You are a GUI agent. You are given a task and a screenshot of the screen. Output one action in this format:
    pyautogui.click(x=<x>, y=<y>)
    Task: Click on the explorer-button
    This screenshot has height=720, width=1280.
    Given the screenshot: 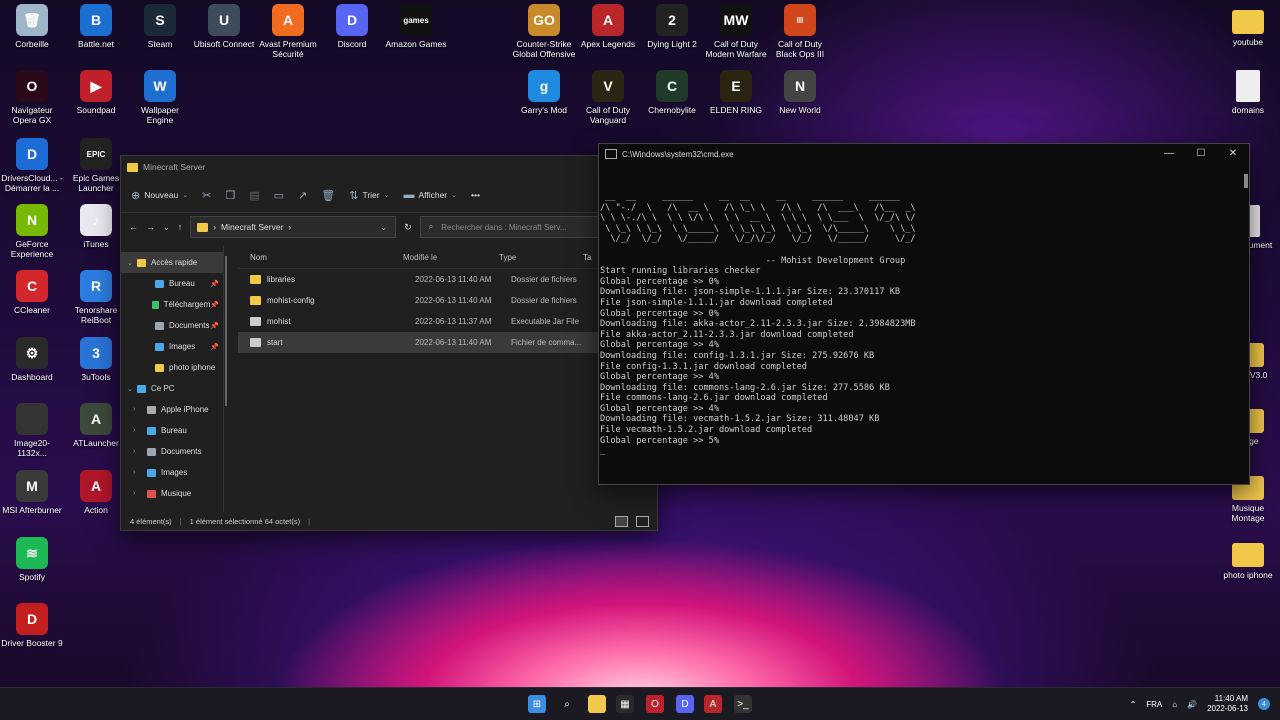 What is the action you would take?
    pyautogui.click(x=597, y=704)
    